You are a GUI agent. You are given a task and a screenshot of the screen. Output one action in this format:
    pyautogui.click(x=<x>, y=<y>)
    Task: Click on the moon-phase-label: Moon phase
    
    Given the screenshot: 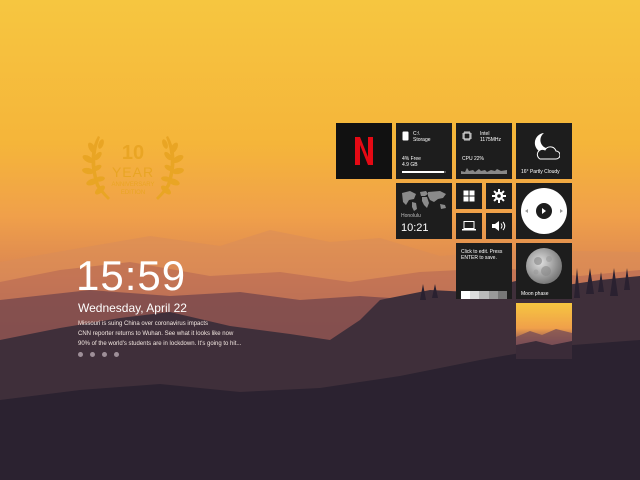 What is the action you would take?
    pyautogui.click(x=535, y=294)
    